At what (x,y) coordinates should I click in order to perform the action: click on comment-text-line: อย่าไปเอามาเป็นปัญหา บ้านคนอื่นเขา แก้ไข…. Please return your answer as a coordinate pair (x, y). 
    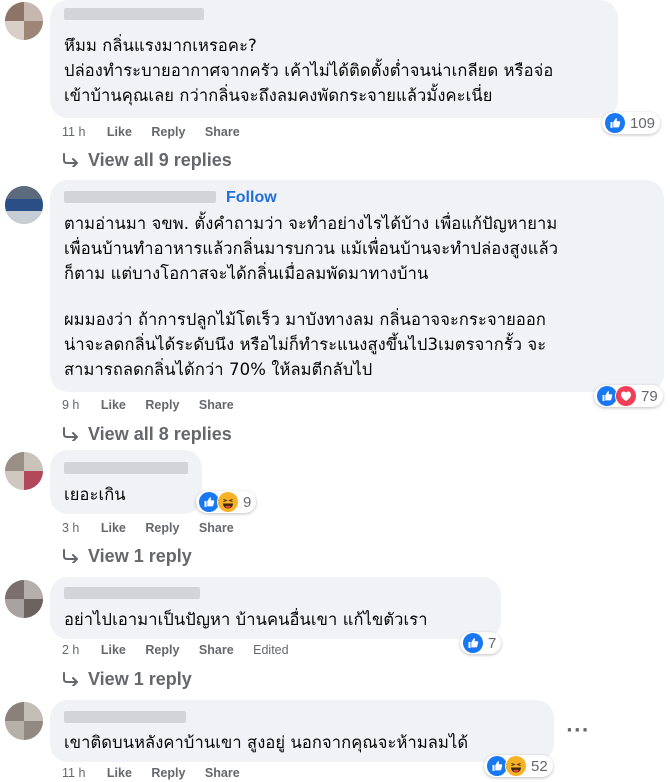
    Looking at the image, I should click on (246, 619).